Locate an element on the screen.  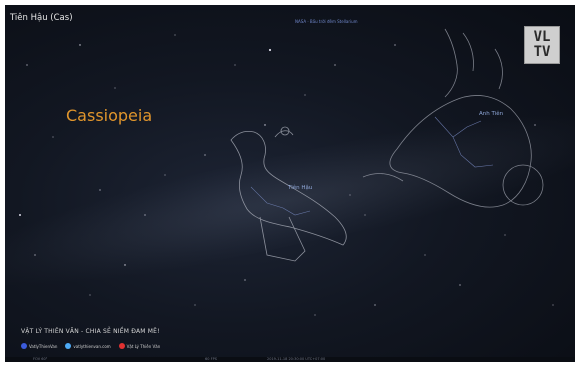
logo-line-2: TV is located at coordinates (542, 52).